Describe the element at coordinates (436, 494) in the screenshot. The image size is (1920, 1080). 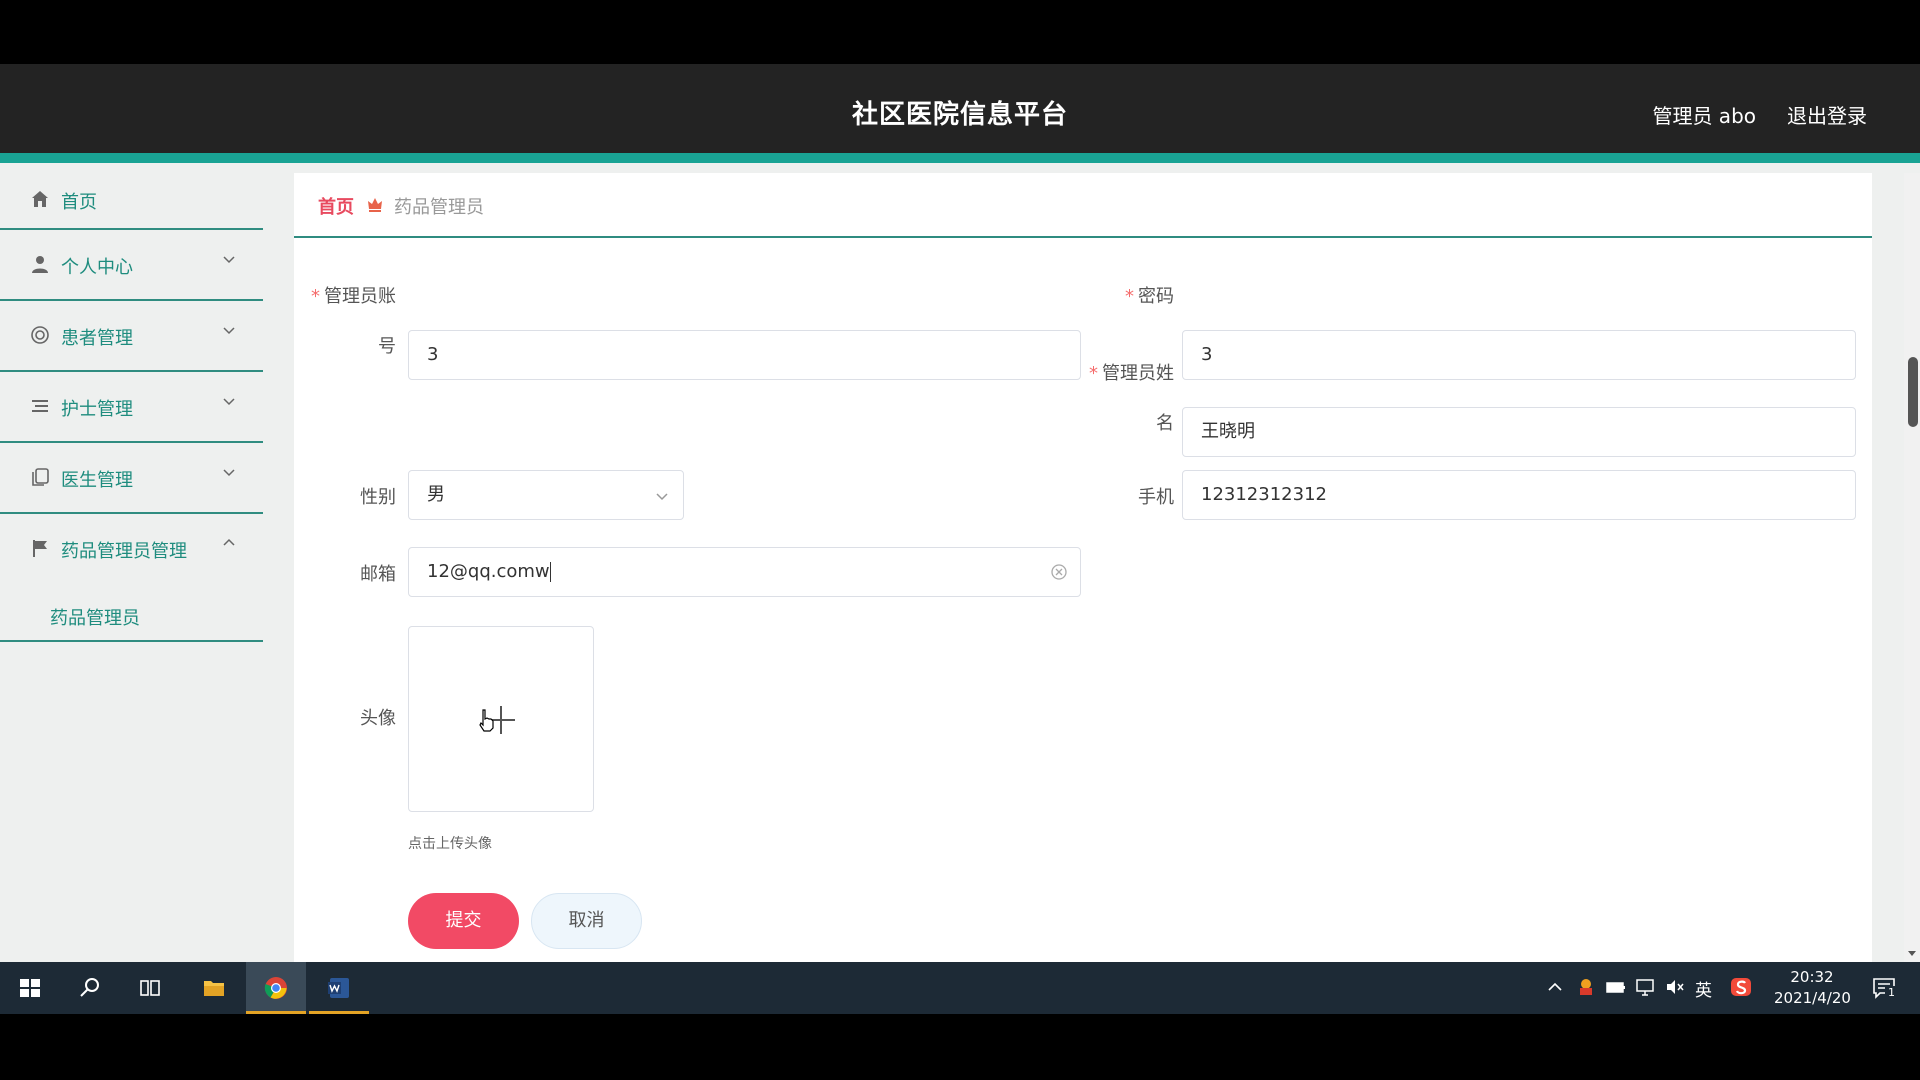
I see `gender-select-value: 男` at that location.